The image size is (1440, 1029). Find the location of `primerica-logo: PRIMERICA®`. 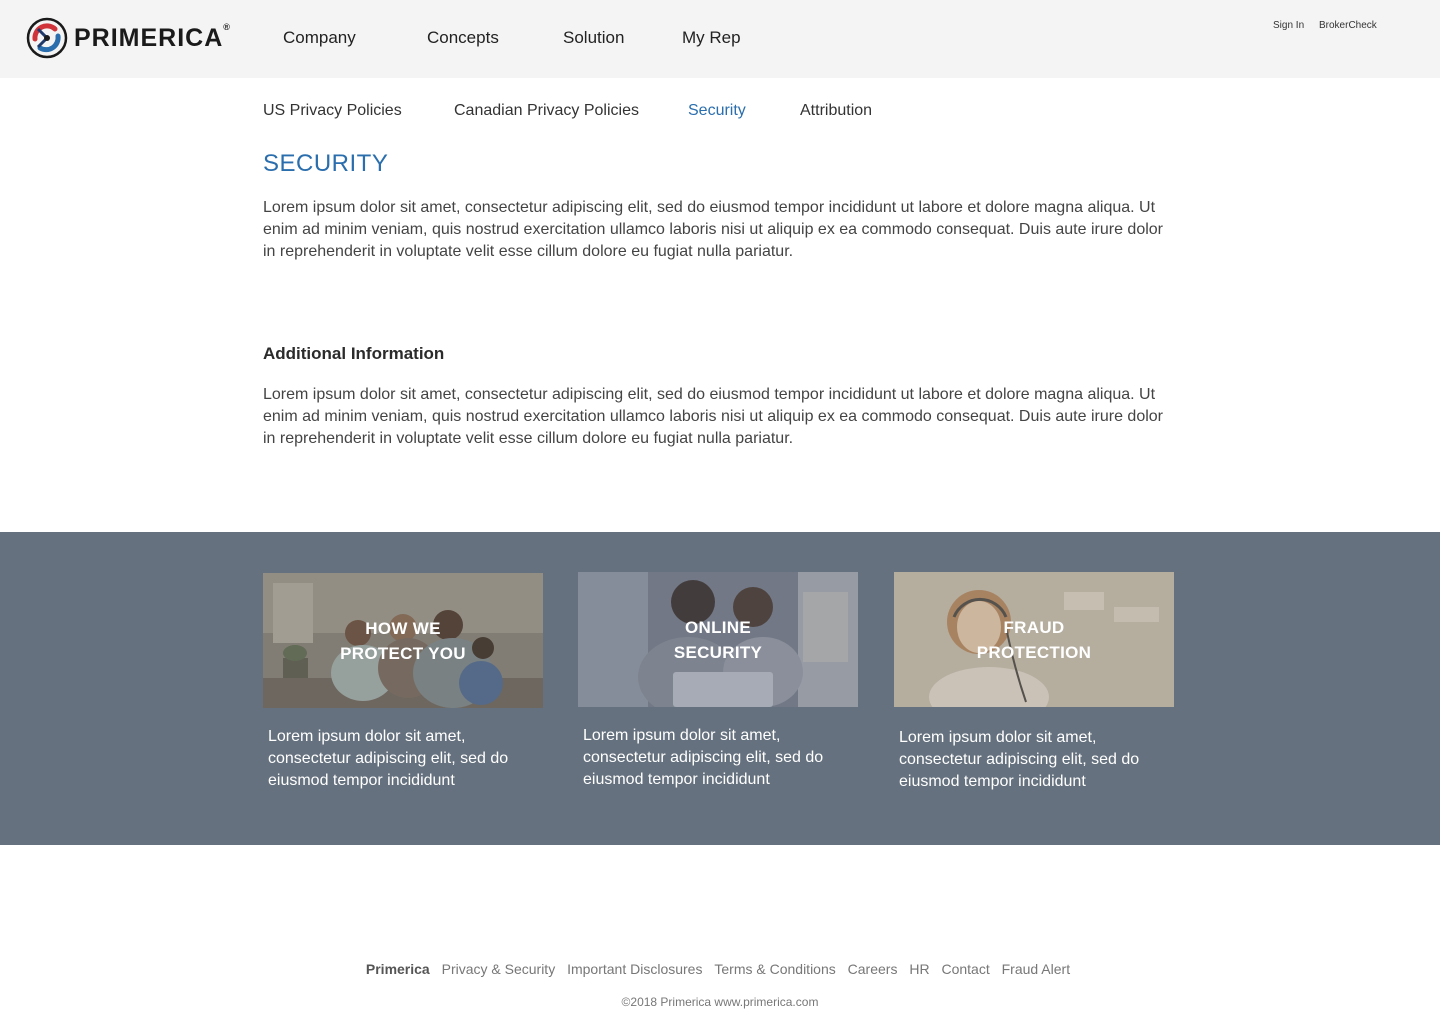

primerica-logo: PRIMERICA® is located at coordinates (128, 38).